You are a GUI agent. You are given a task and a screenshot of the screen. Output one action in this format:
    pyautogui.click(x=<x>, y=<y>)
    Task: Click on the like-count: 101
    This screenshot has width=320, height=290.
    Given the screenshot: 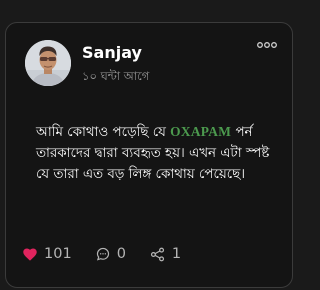 What is the action you would take?
    pyautogui.click(x=58, y=254)
    